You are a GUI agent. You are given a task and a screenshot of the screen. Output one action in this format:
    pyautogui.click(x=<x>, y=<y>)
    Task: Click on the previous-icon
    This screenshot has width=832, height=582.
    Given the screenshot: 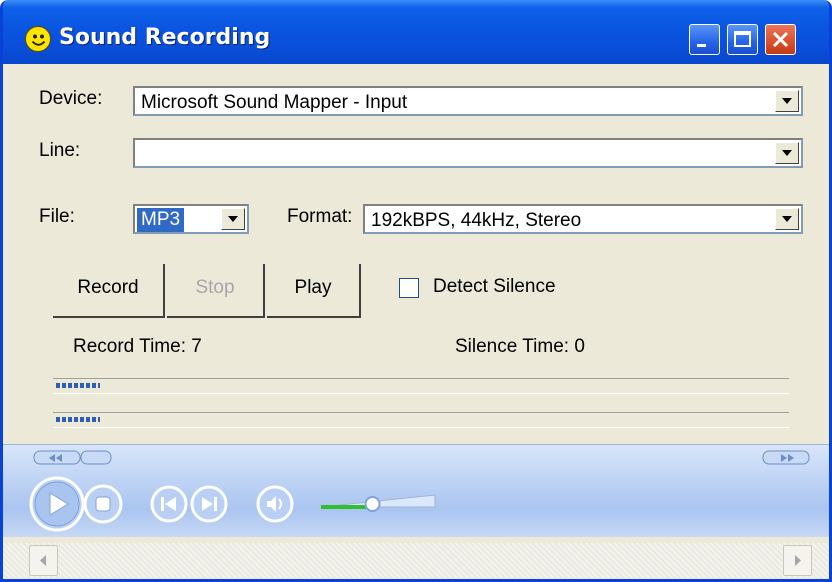 What is the action you would take?
    pyautogui.click(x=169, y=504)
    